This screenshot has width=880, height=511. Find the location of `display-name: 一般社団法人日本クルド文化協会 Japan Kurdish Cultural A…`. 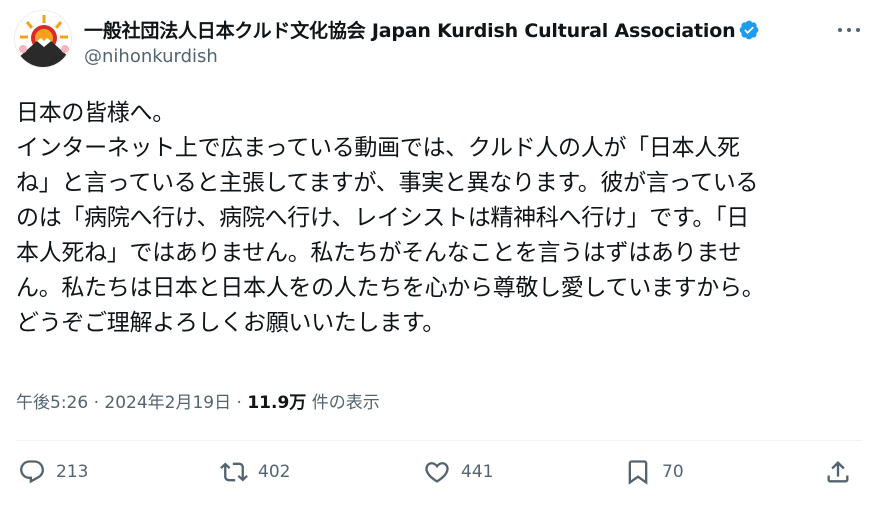

display-name: 一般社団法人日本クルド文化協会 Japan Kurdish Cultural A… is located at coordinates (409, 29).